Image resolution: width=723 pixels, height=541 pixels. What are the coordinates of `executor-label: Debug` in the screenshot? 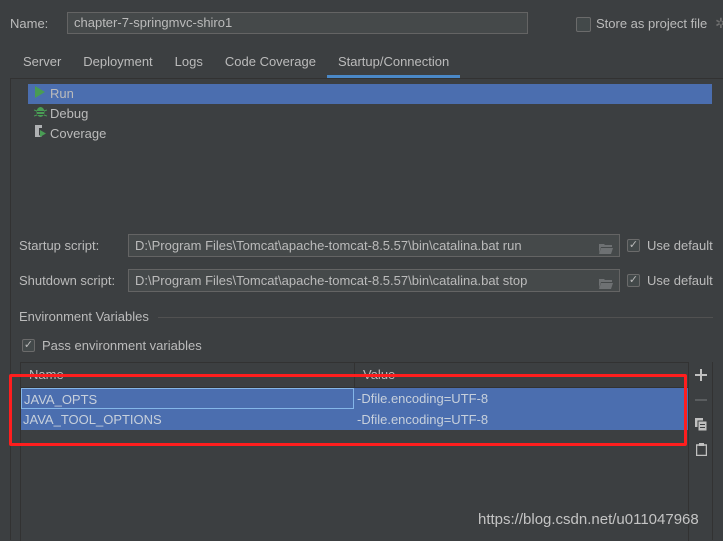 It's located at (69, 113).